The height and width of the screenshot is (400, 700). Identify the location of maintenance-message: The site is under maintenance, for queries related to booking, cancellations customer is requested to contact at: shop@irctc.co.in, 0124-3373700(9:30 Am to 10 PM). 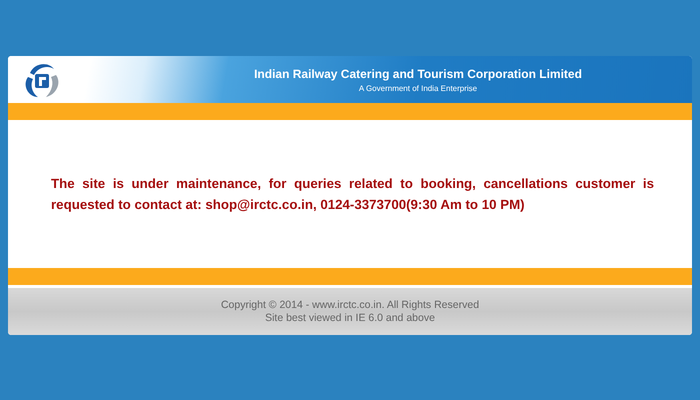
(352, 194).